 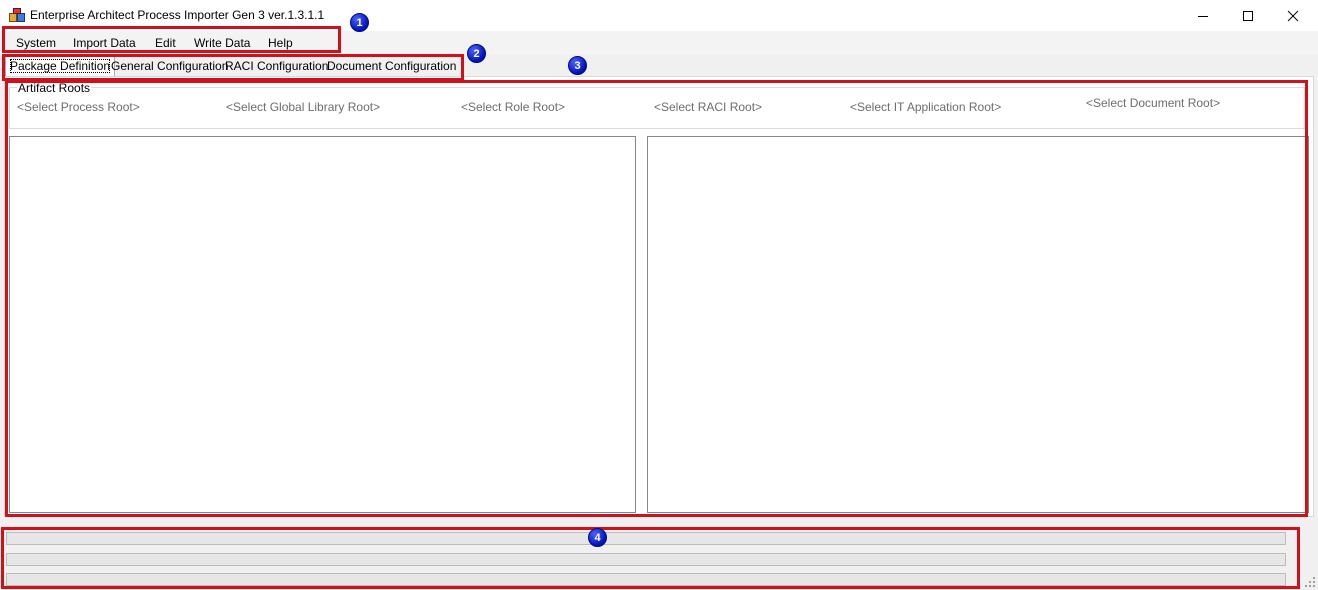 I want to click on annotation-badge-3: 3, so click(x=577, y=65).